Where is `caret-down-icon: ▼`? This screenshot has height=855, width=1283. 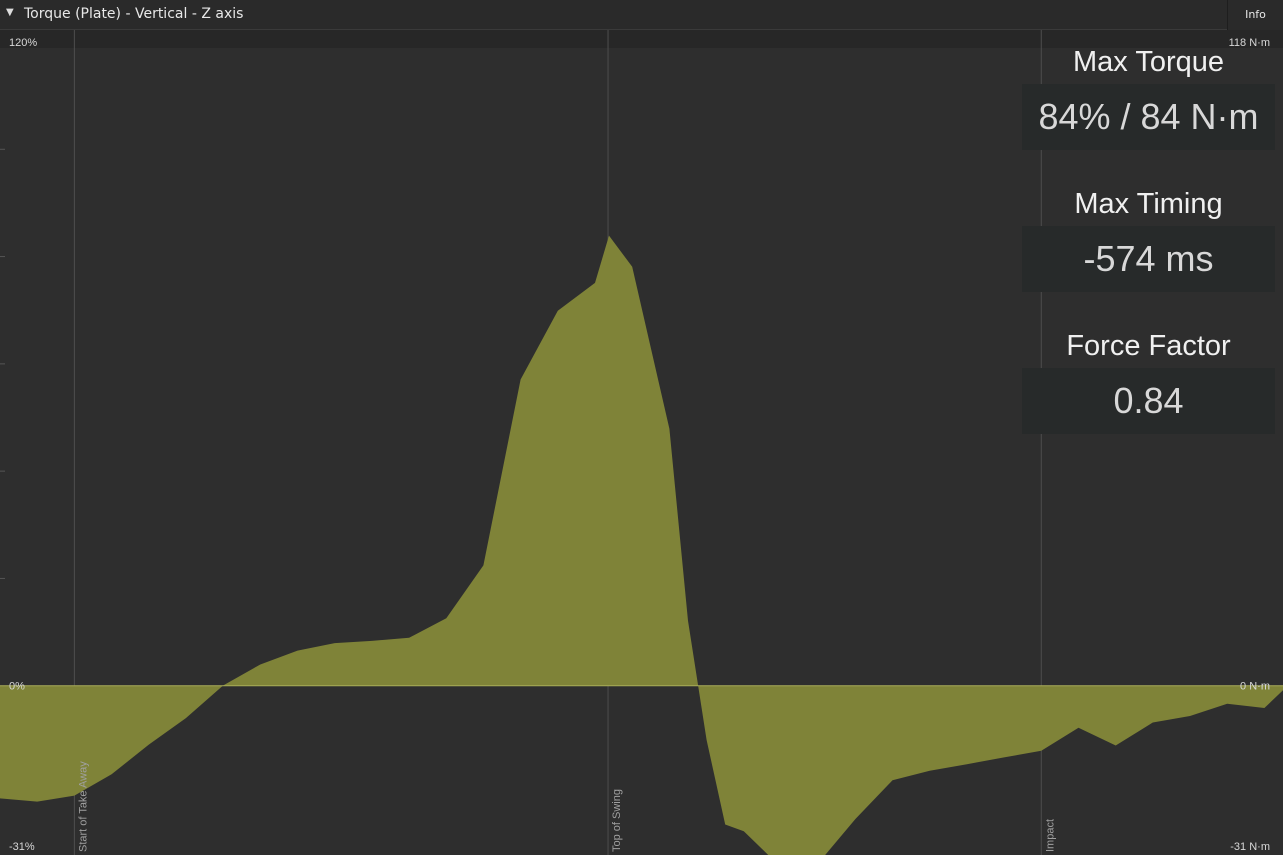
caret-down-icon: ▼ is located at coordinates (10, 12).